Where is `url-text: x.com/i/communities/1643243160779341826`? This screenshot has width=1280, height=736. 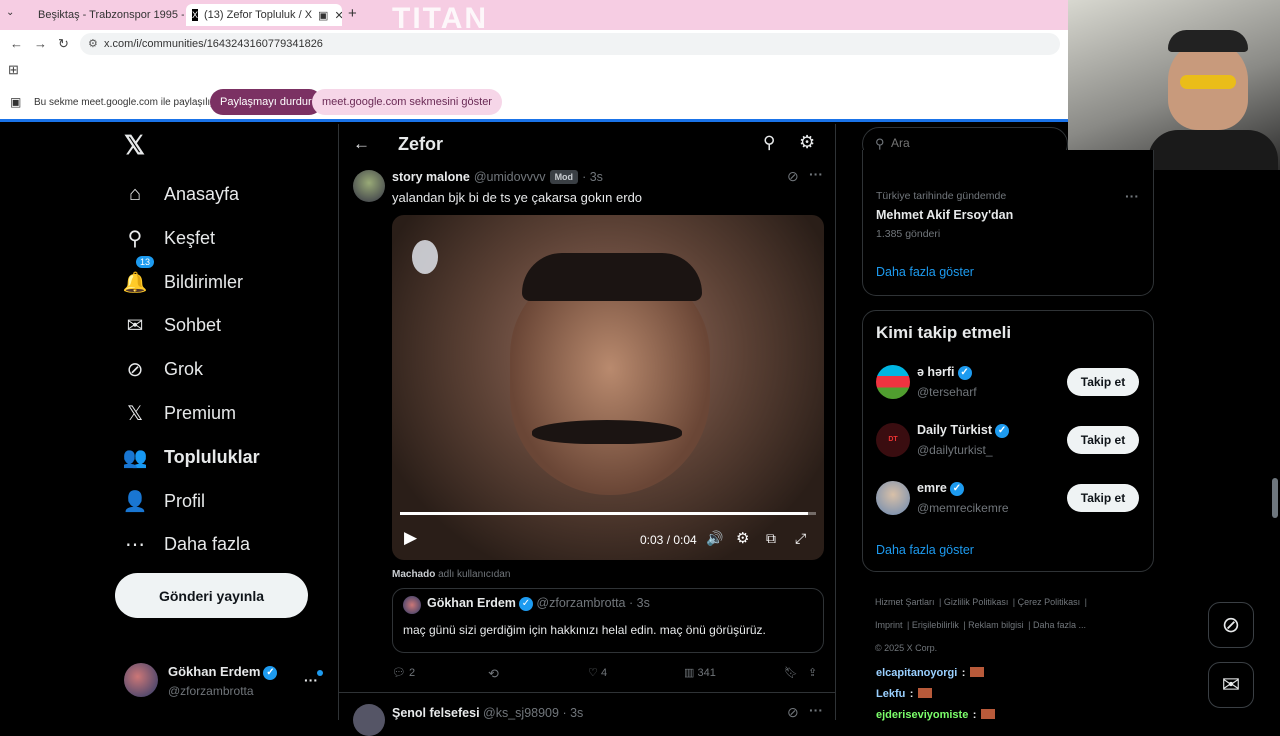
url-text: x.com/i/communities/1643243160779341826 is located at coordinates (213, 44).